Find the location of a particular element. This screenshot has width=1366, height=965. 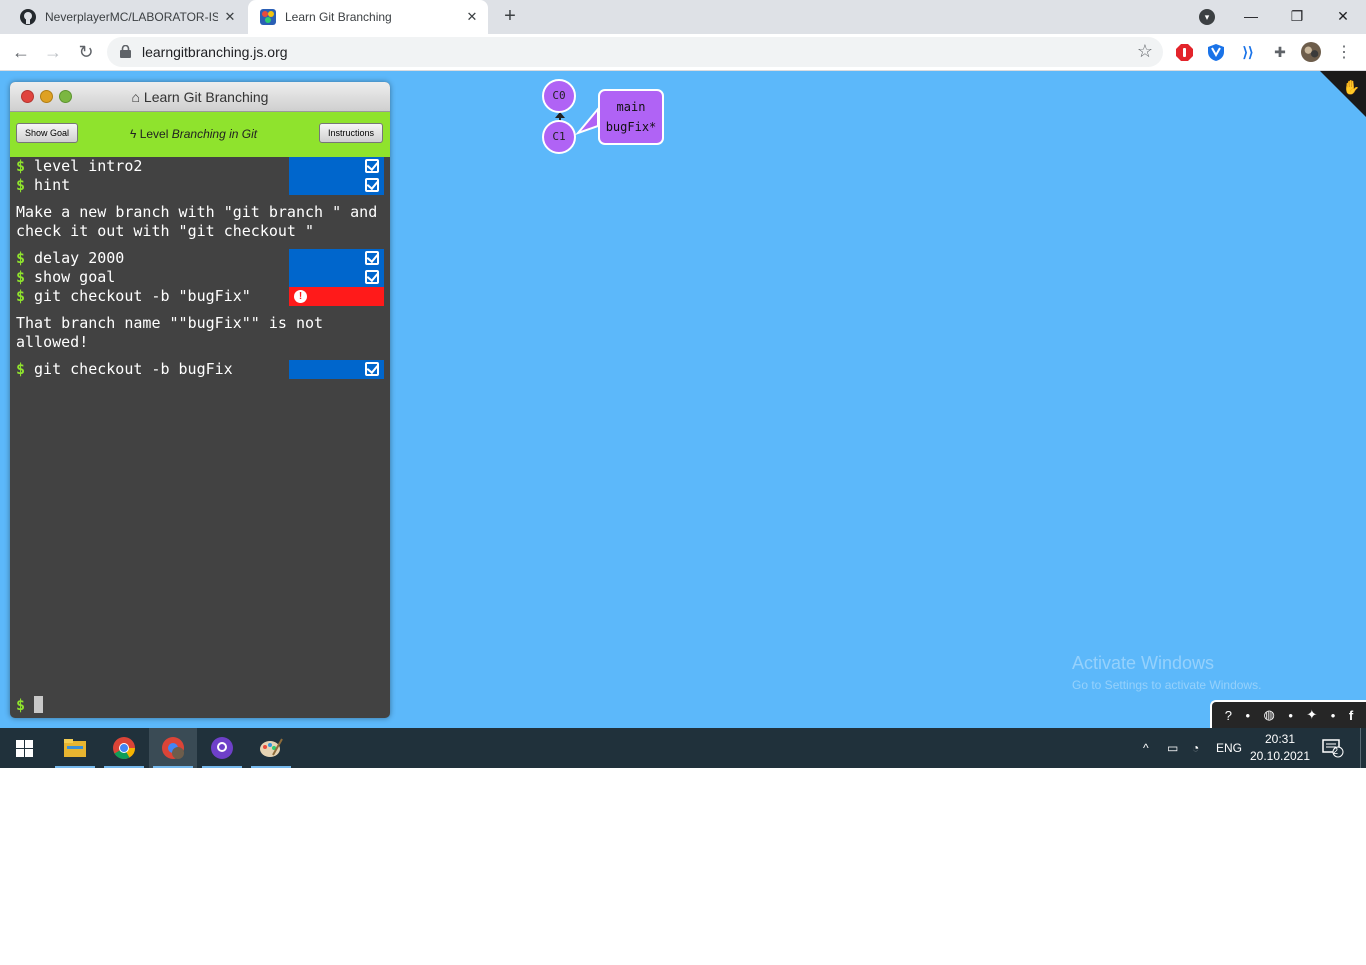

twitter-icon: ✦ is located at coordinates (1311, 715).